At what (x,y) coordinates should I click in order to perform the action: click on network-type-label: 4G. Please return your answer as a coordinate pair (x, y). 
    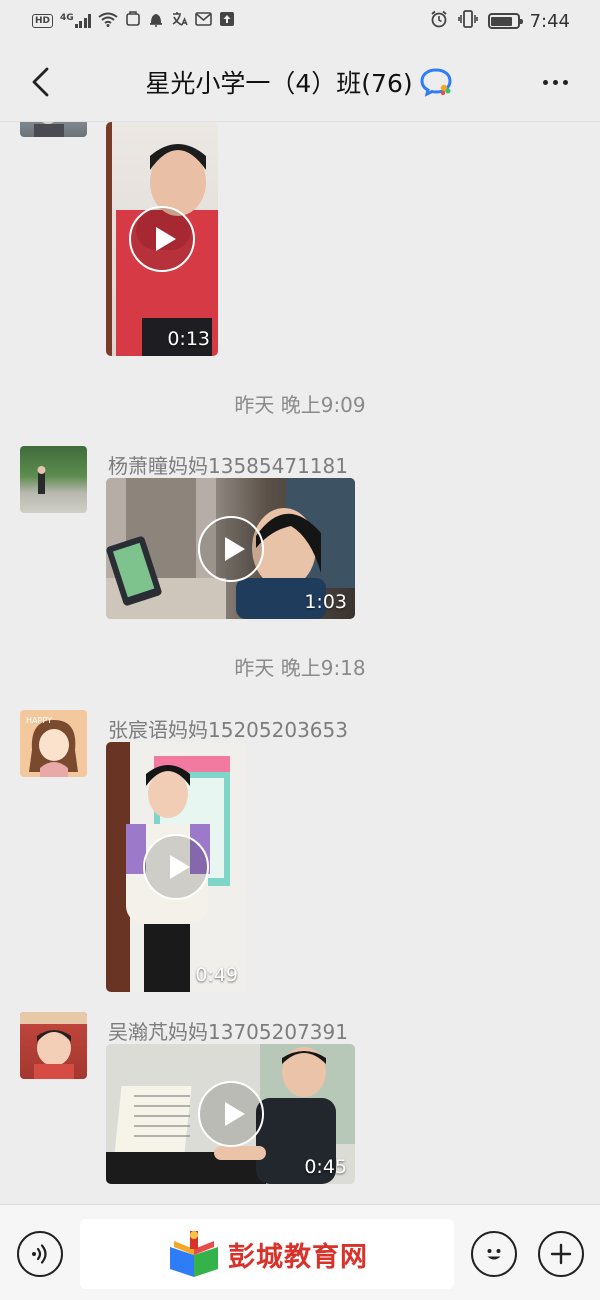
    Looking at the image, I should click on (67, 18).